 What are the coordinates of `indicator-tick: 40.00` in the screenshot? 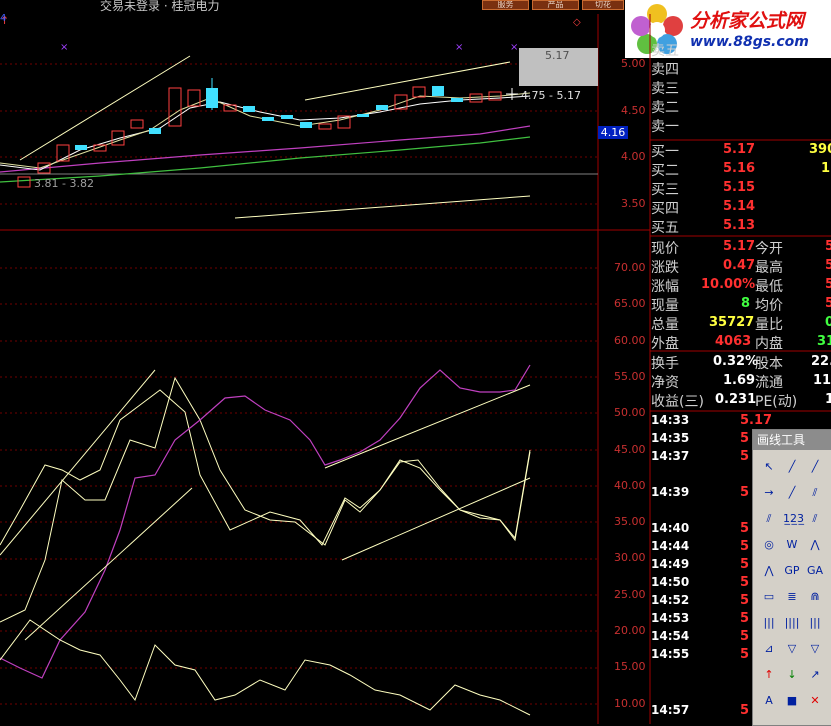 It's located at (630, 485).